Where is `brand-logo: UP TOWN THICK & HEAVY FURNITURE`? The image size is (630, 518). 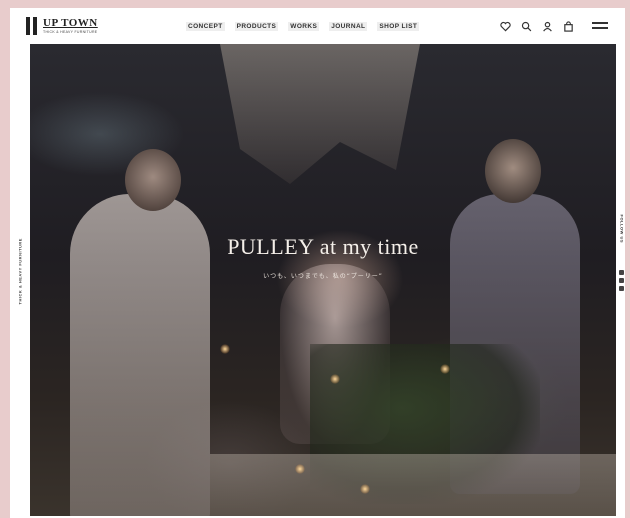 brand-logo: UP TOWN THICK & HEAVY FURNITURE is located at coordinates (61, 26).